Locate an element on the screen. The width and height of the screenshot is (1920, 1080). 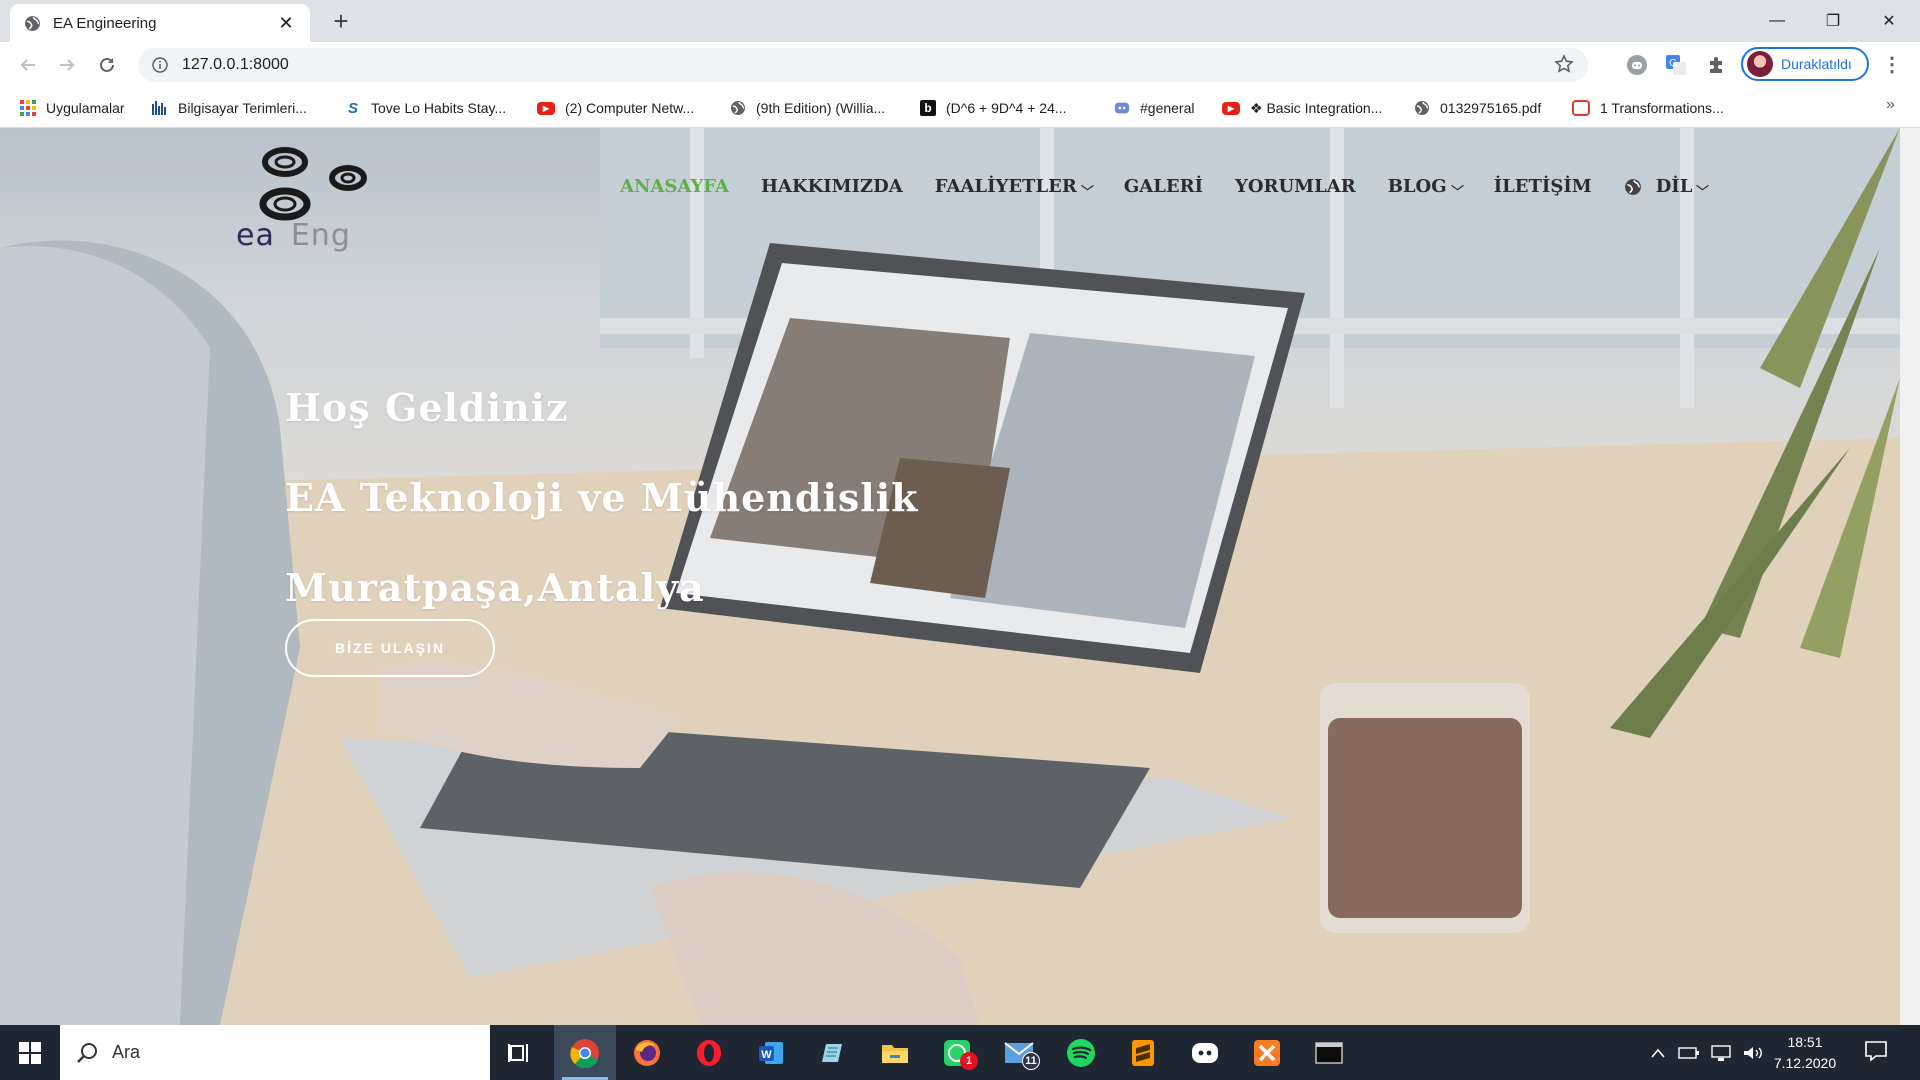
bookmarks-overflow-button: » is located at coordinates (1890, 105).